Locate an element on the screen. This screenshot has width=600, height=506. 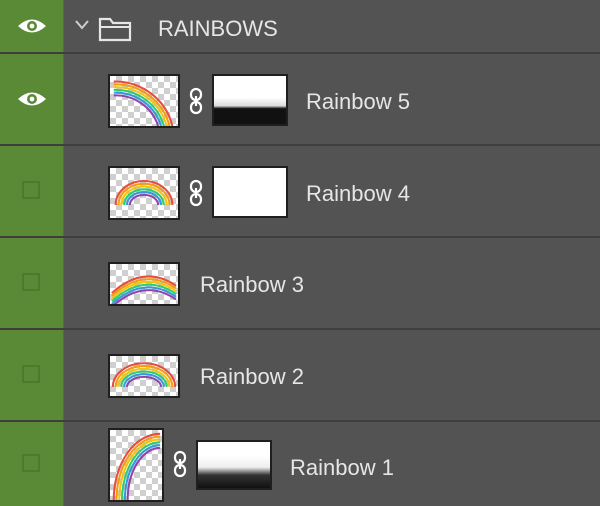
group-name: RAINBOWS is located at coordinates (218, 28).